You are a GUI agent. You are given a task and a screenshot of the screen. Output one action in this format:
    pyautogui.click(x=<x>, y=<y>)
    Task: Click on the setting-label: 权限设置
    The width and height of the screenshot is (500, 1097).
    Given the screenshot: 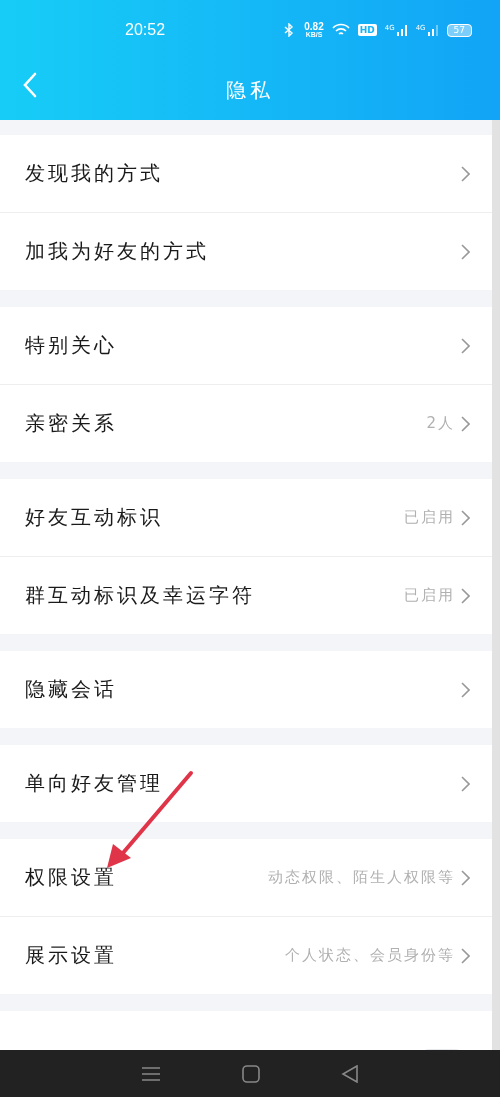 What is the action you would take?
    pyautogui.click(x=71, y=877)
    